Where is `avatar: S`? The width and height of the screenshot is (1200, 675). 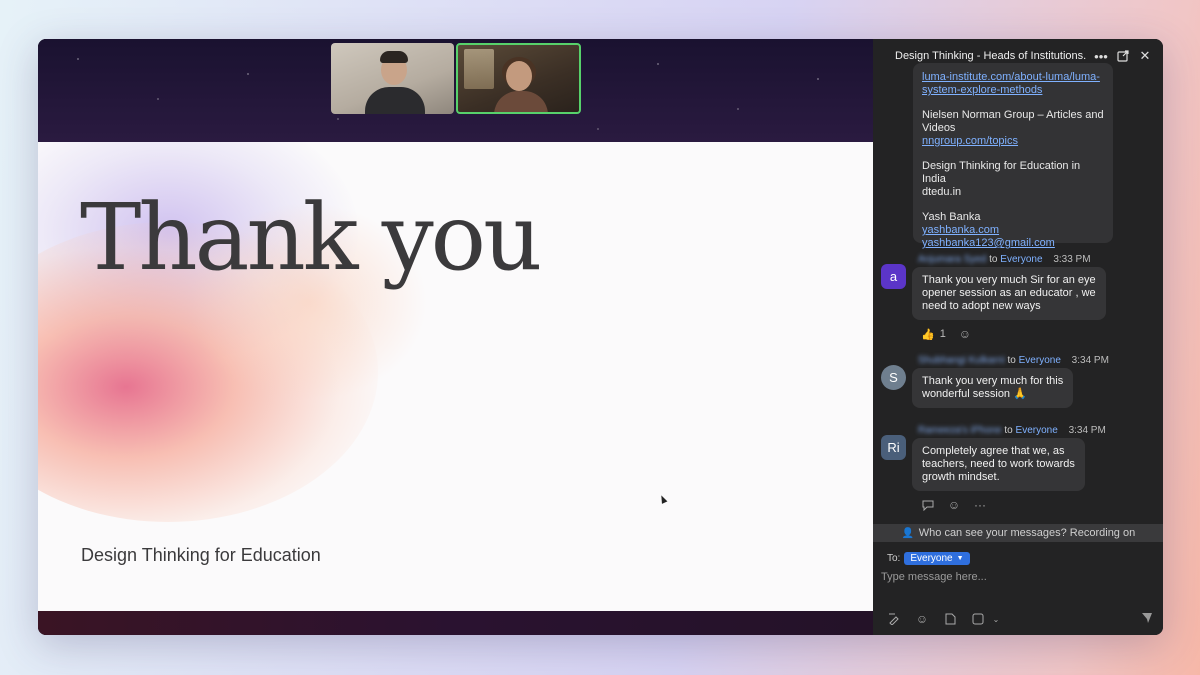 avatar: S is located at coordinates (893, 377).